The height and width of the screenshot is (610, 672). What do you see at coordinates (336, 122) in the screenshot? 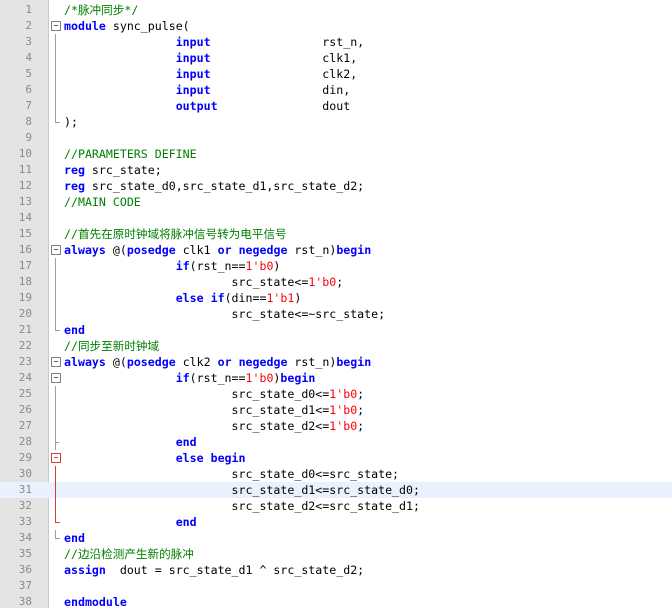
I see `code-line: 8);` at bounding box center [336, 122].